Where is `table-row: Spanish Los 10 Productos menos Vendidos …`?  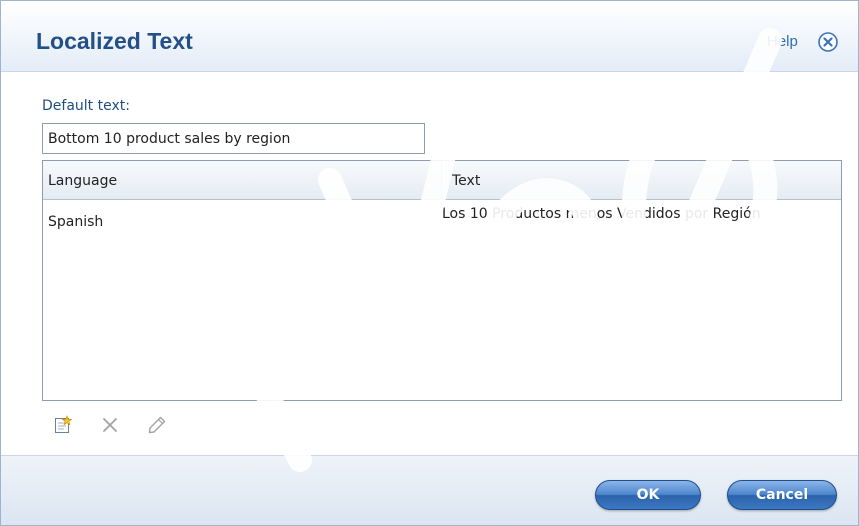
table-row: Spanish Los 10 Productos menos Vendidos … is located at coordinates (442, 226).